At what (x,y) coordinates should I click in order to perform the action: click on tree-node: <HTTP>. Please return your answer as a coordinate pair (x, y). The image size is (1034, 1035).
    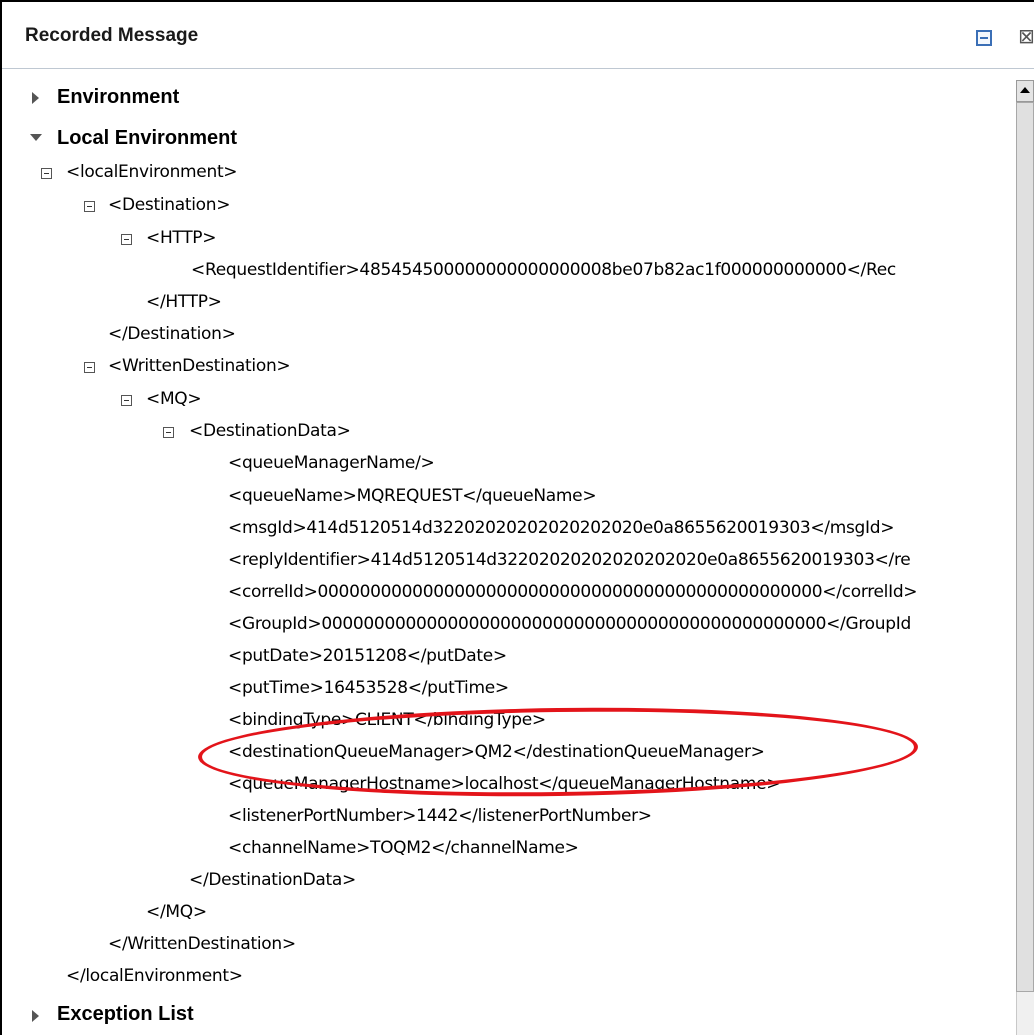
    Looking at the image, I should click on (181, 238).